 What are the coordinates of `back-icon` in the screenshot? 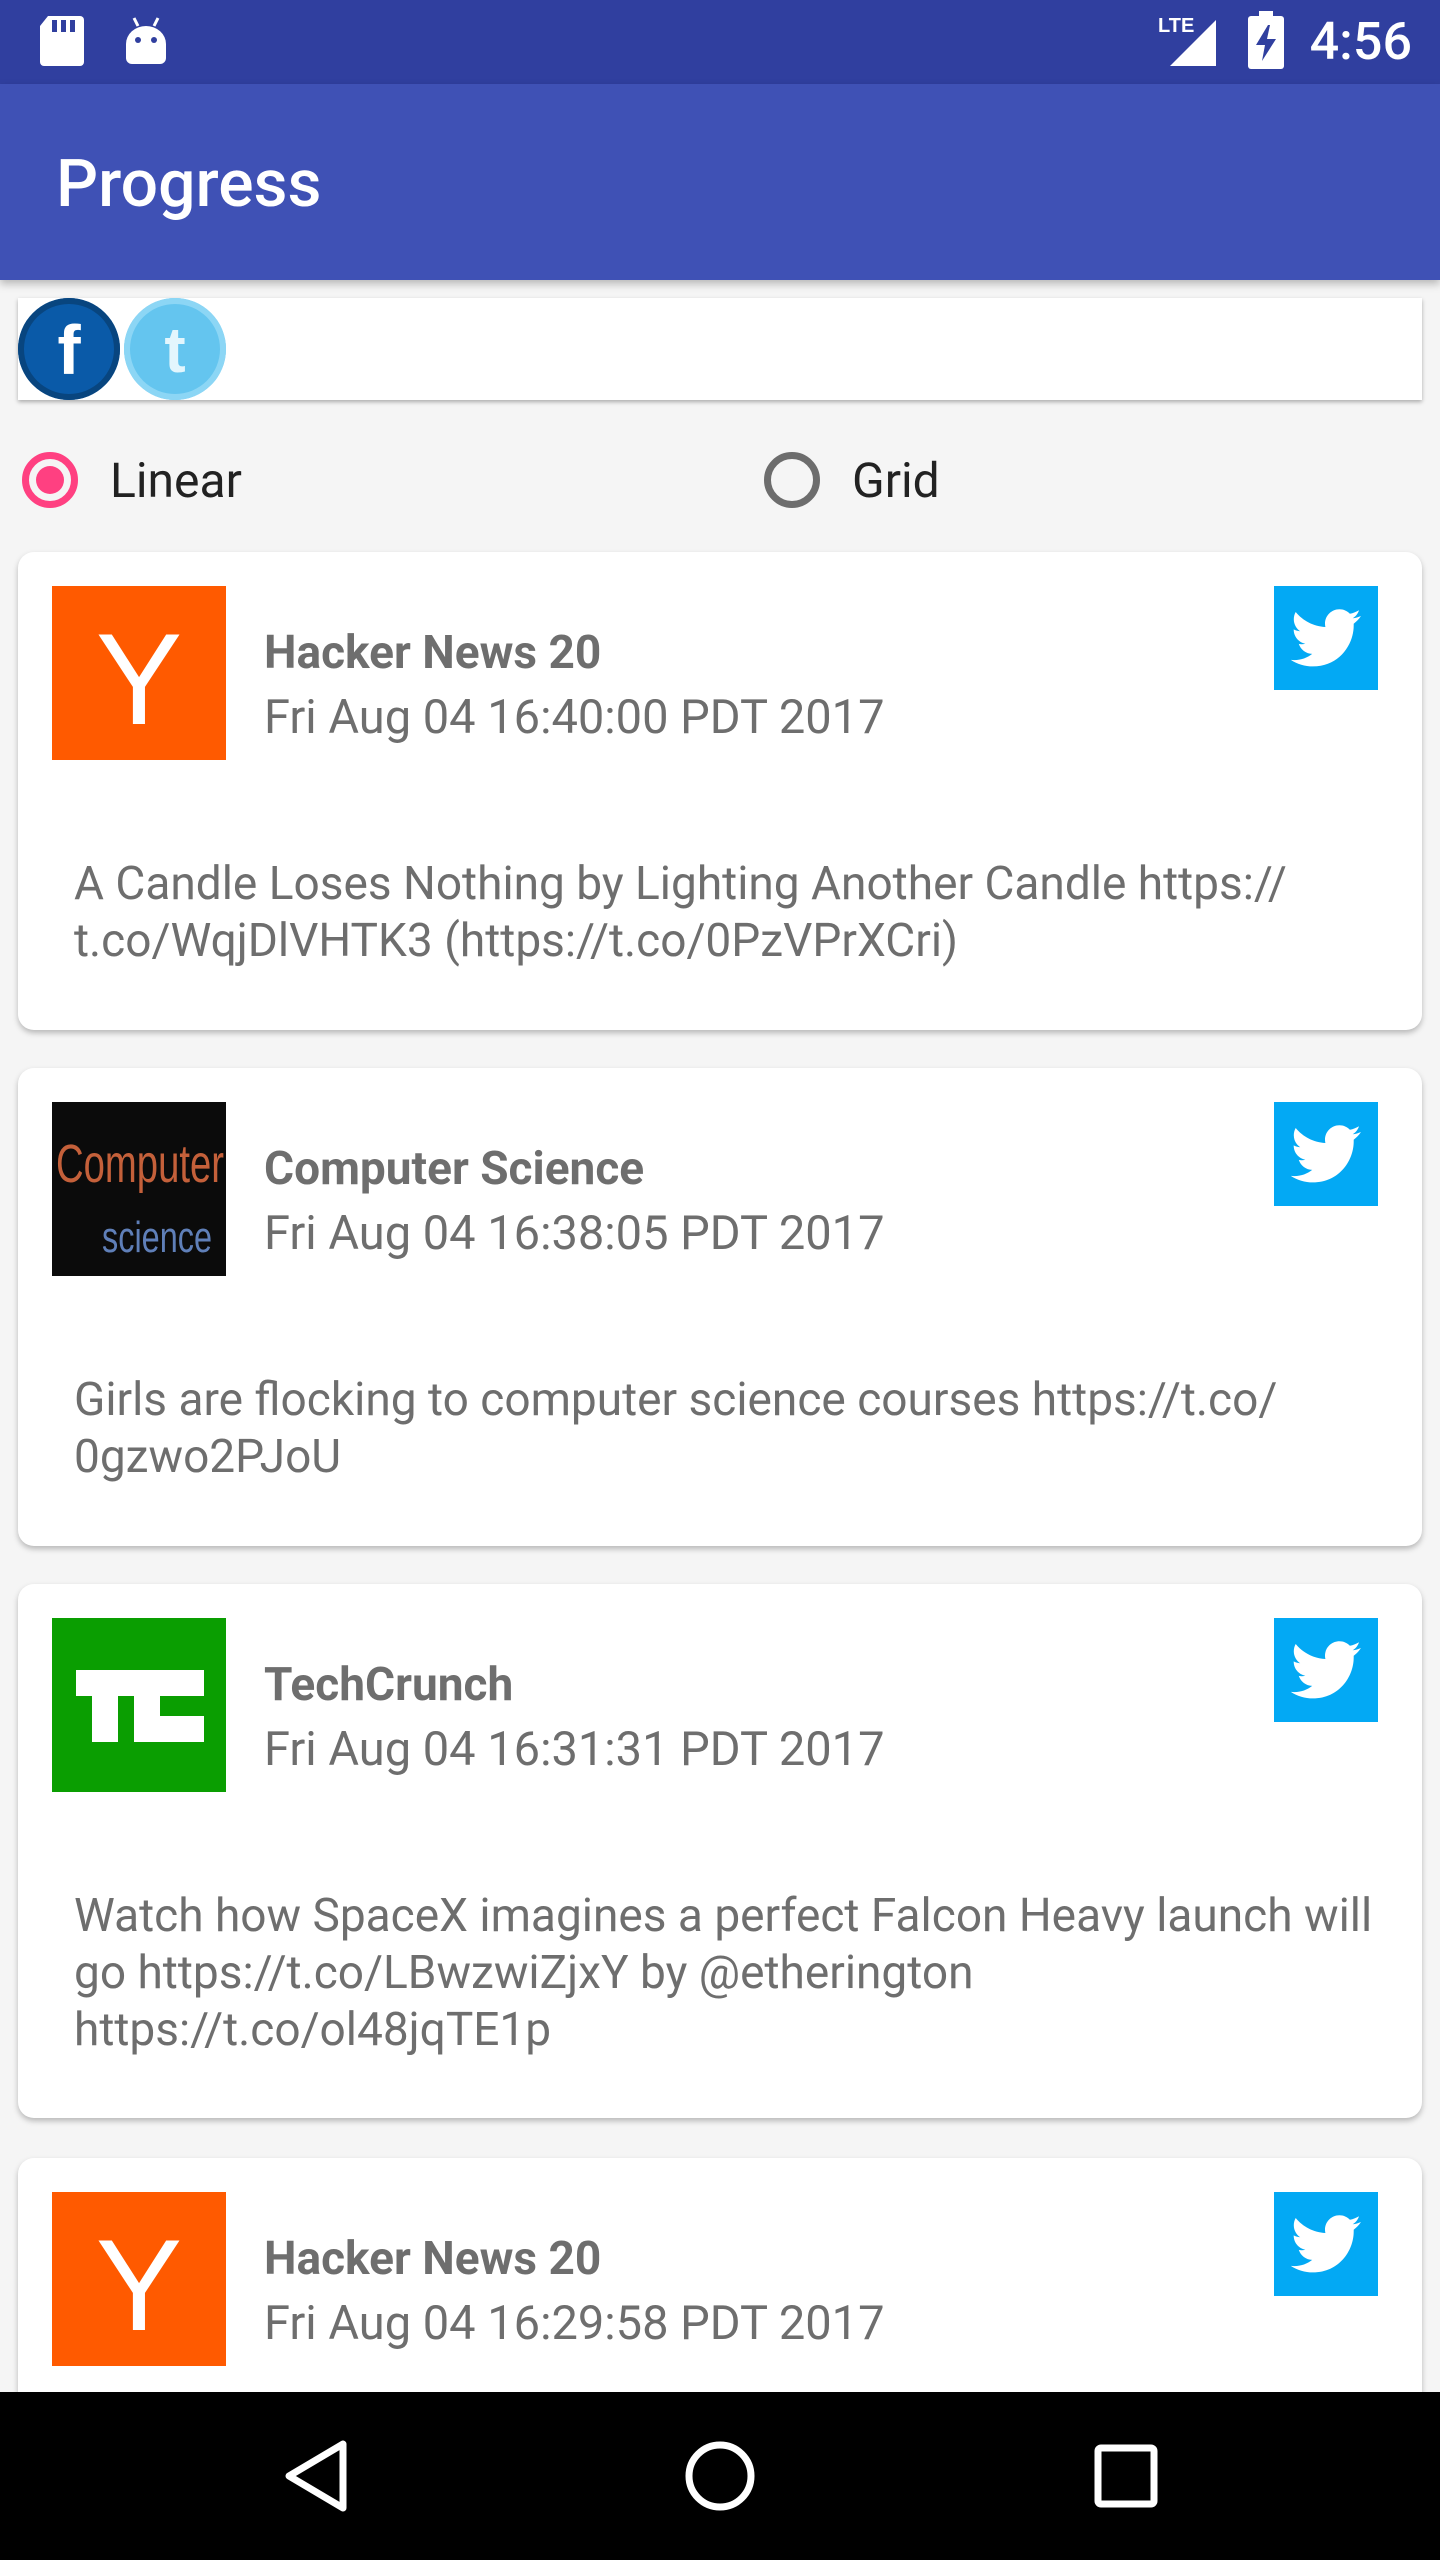 It's located at (316, 2476).